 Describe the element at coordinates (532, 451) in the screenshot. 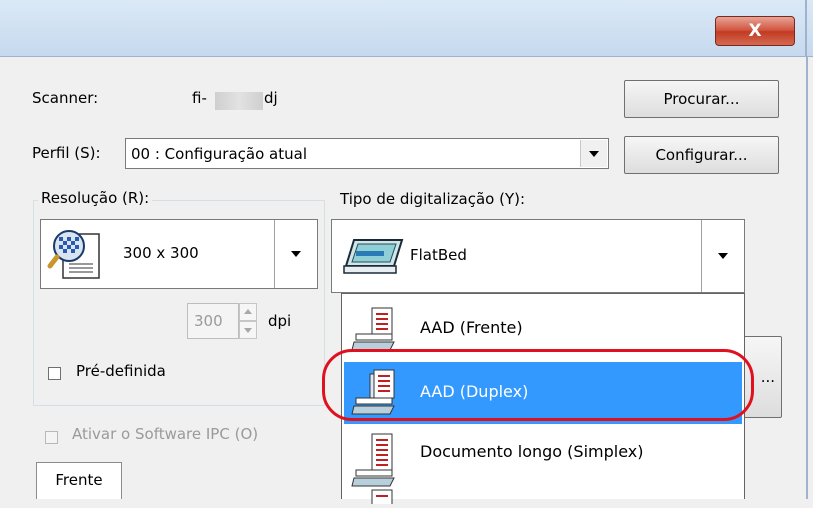

I see `option-label: Documento longo (Simplex)` at that location.